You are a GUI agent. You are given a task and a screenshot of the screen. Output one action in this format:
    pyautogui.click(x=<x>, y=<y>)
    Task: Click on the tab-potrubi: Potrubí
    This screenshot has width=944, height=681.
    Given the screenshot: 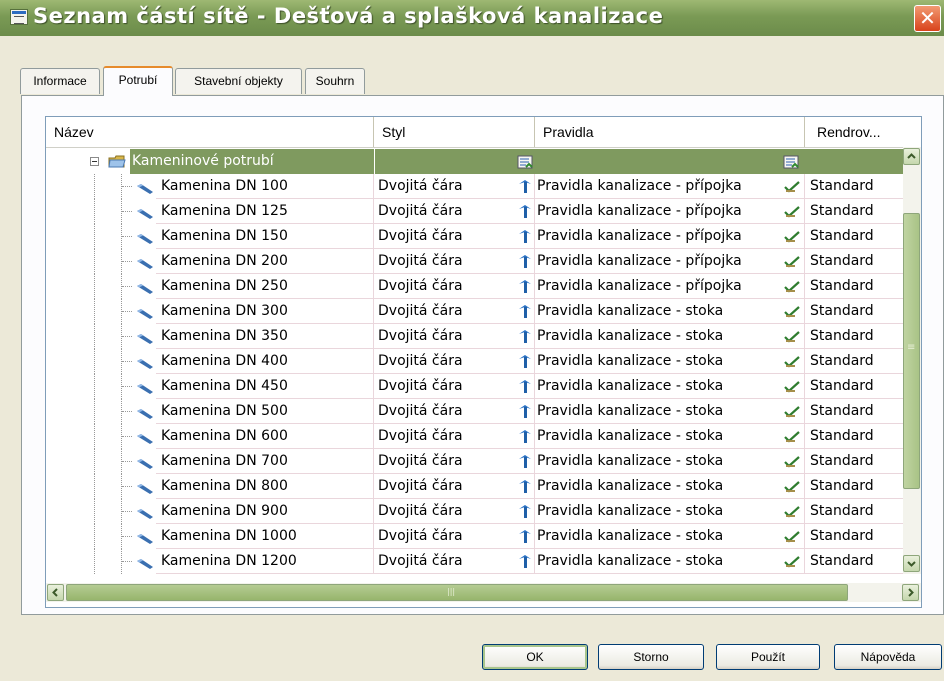 What is the action you would take?
    pyautogui.click(x=138, y=81)
    